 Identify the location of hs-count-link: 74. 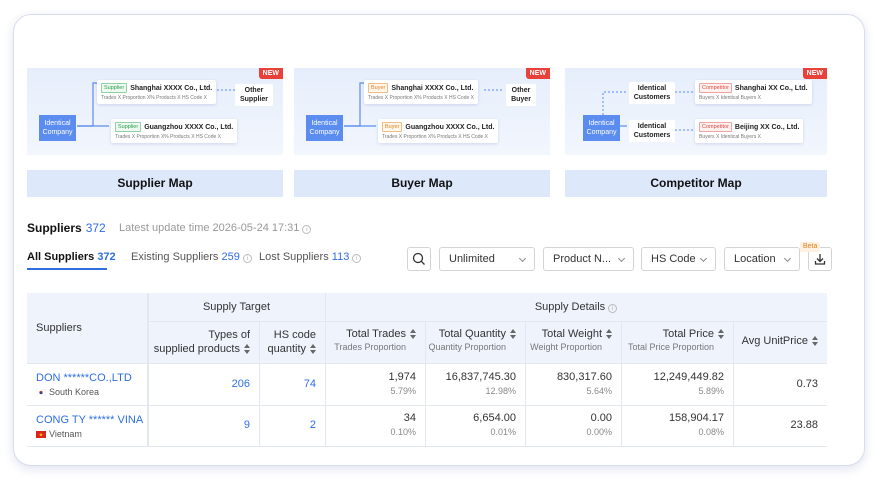
(287, 384).